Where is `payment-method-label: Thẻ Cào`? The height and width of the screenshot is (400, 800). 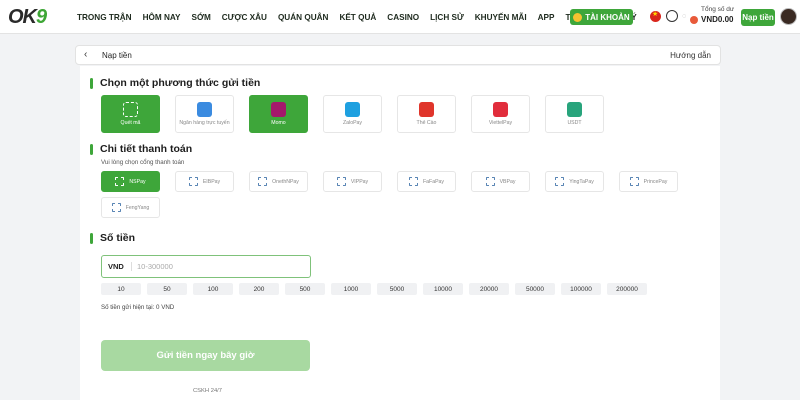 payment-method-label: Thẻ Cào is located at coordinates (426, 123).